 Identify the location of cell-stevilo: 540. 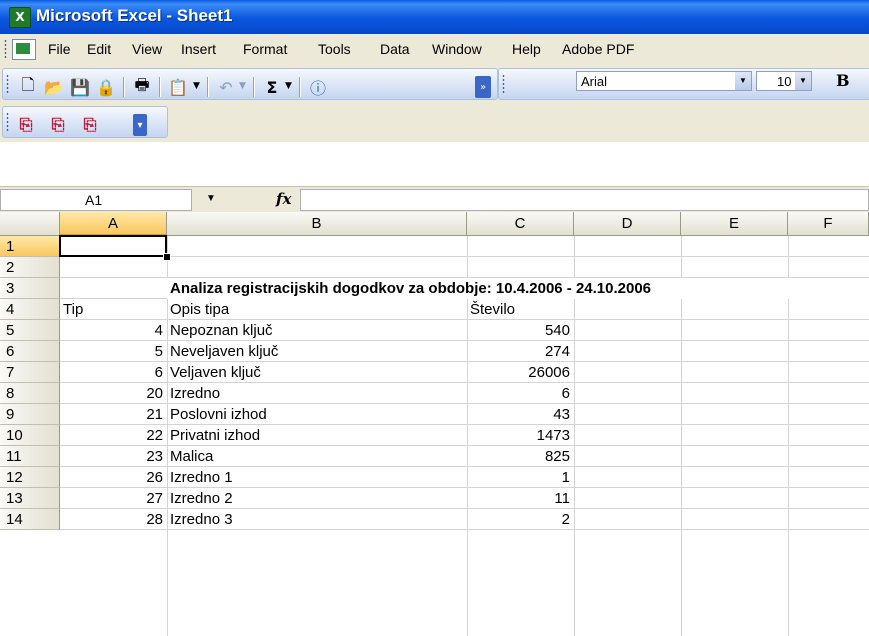
(520, 330).